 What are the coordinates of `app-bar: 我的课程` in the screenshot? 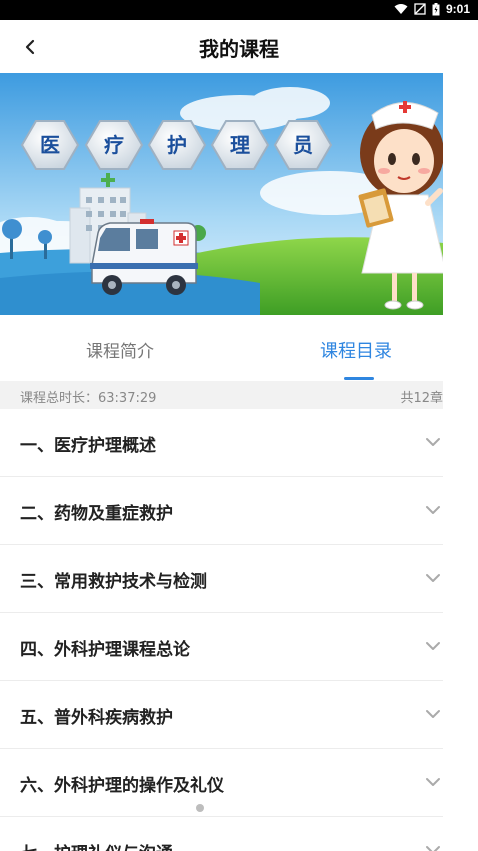 It's located at (239, 46).